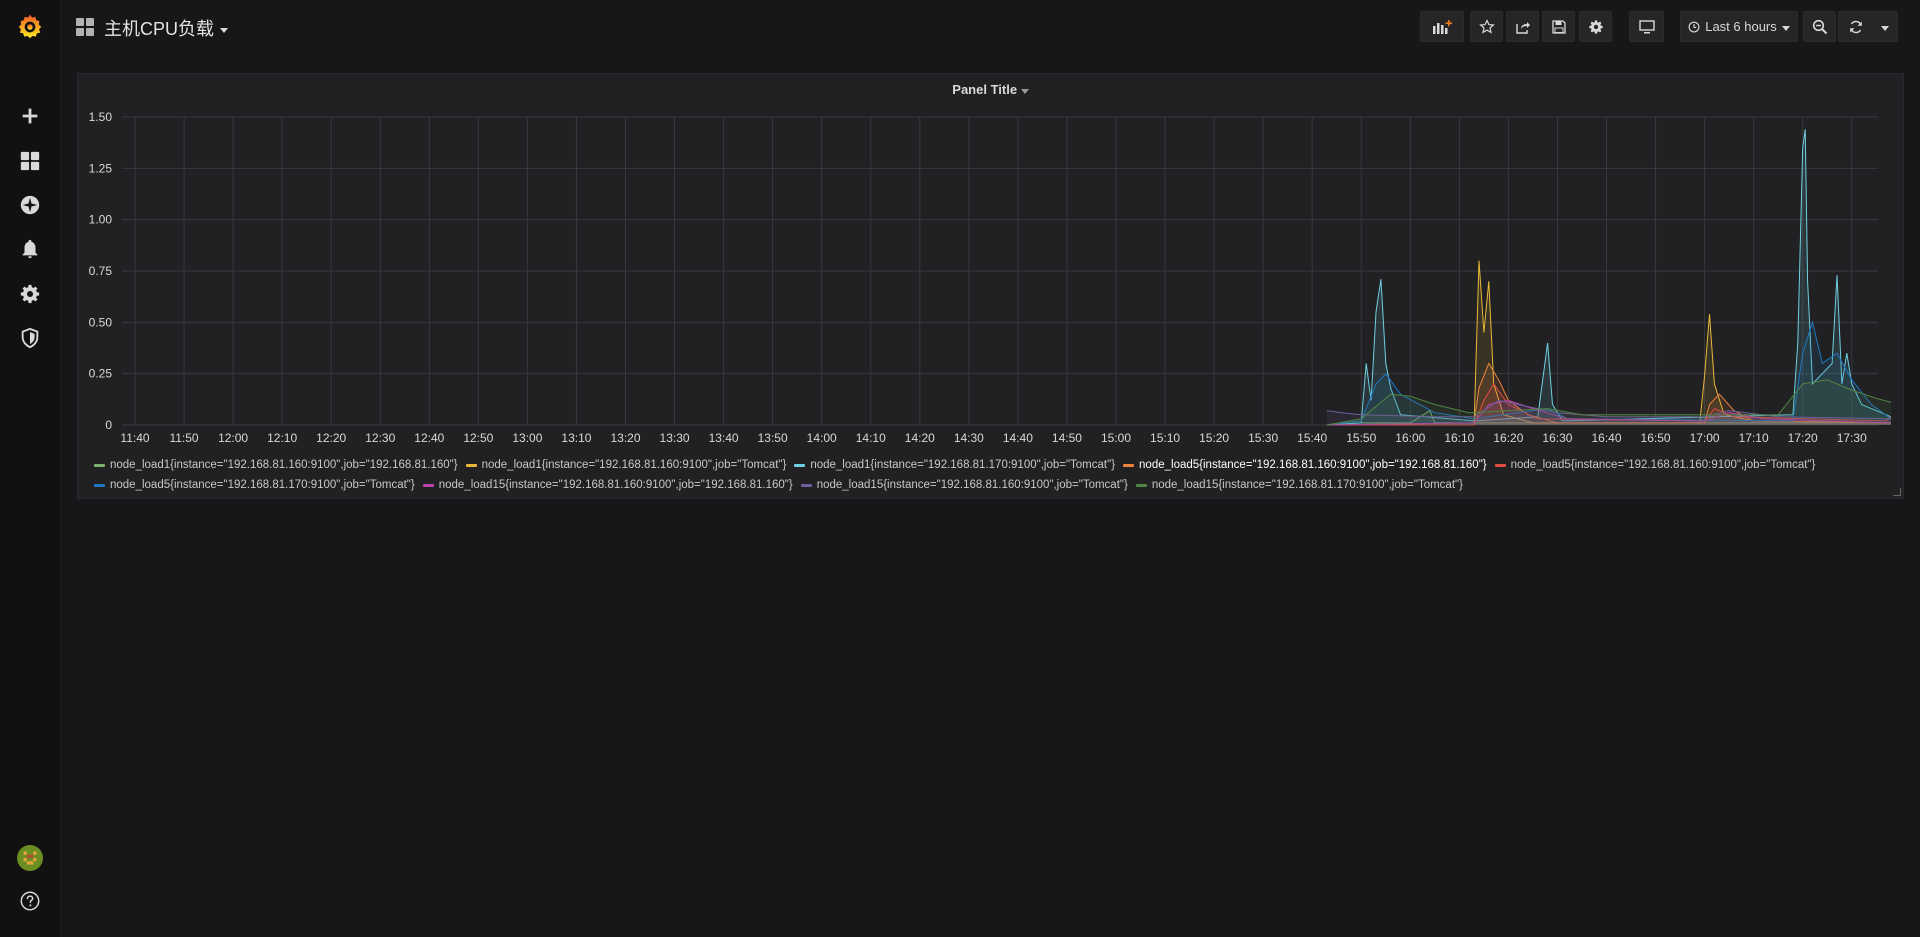  I want to click on x-tick-label: 12:20, so click(331, 437).